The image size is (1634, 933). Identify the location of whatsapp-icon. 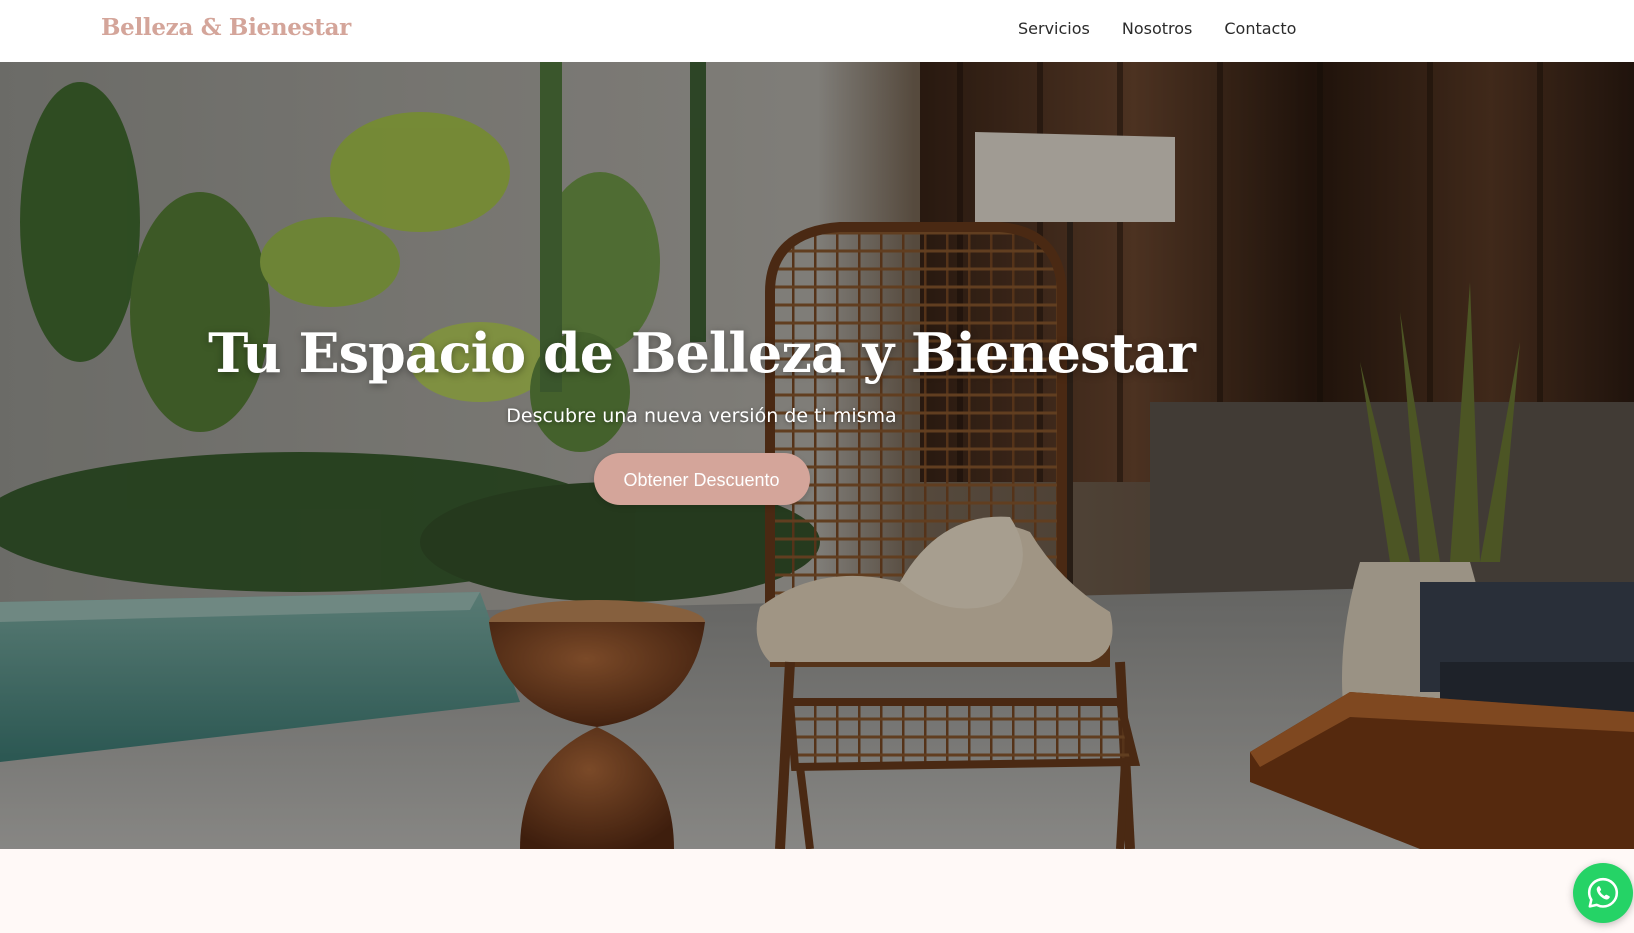
(1603, 892).